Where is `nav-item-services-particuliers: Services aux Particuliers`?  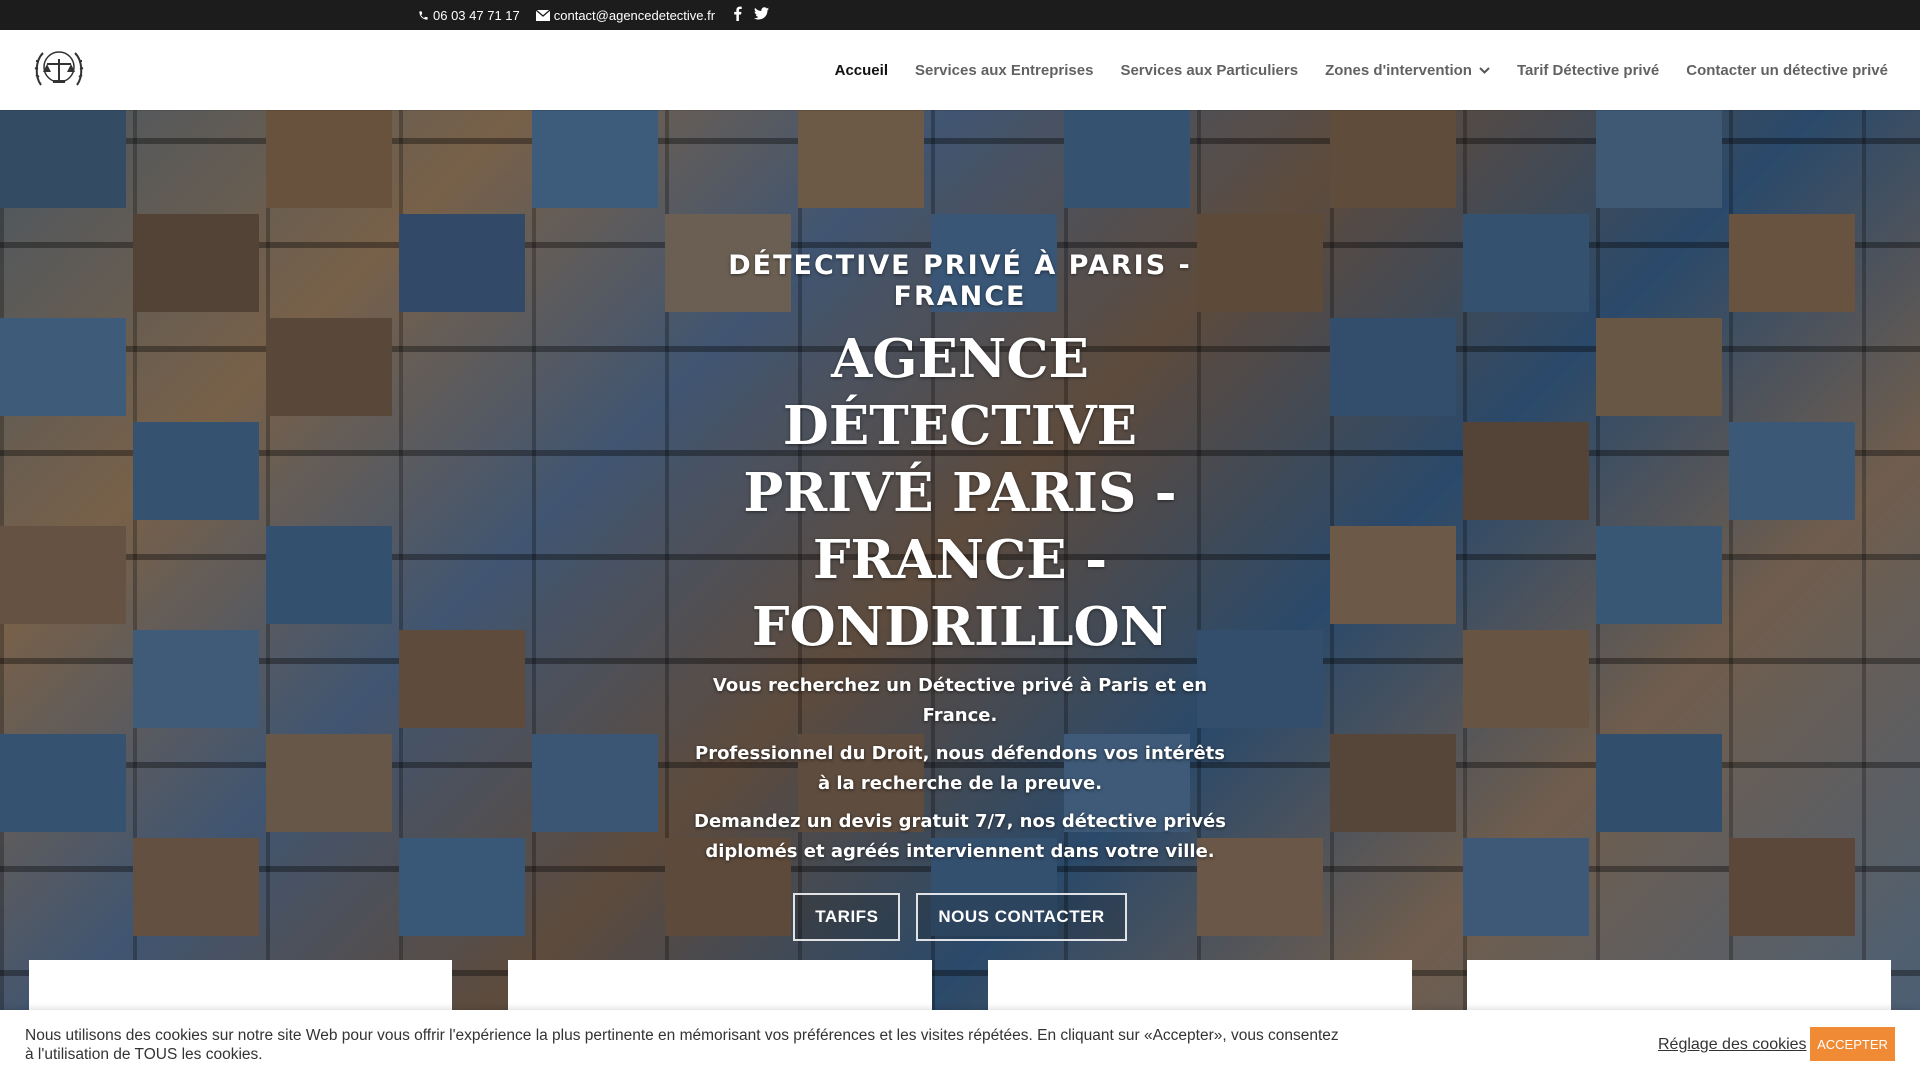
nav-item-services-particuliers: Services aux Particuliers is located at coordinates (1209, 70).